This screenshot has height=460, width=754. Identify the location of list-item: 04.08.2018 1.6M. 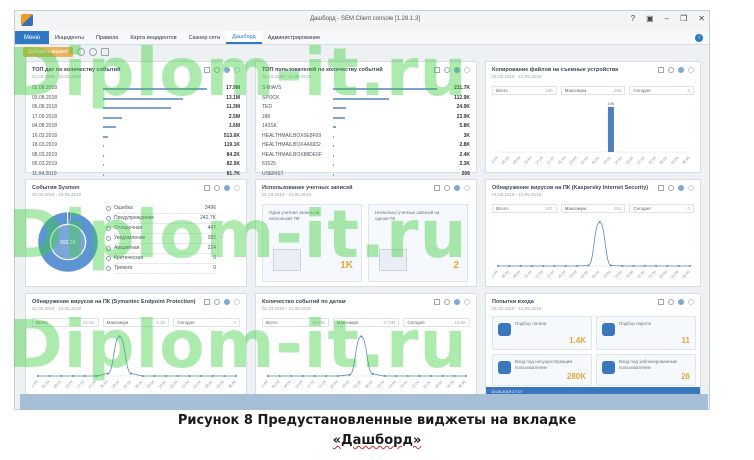
(136, 127).